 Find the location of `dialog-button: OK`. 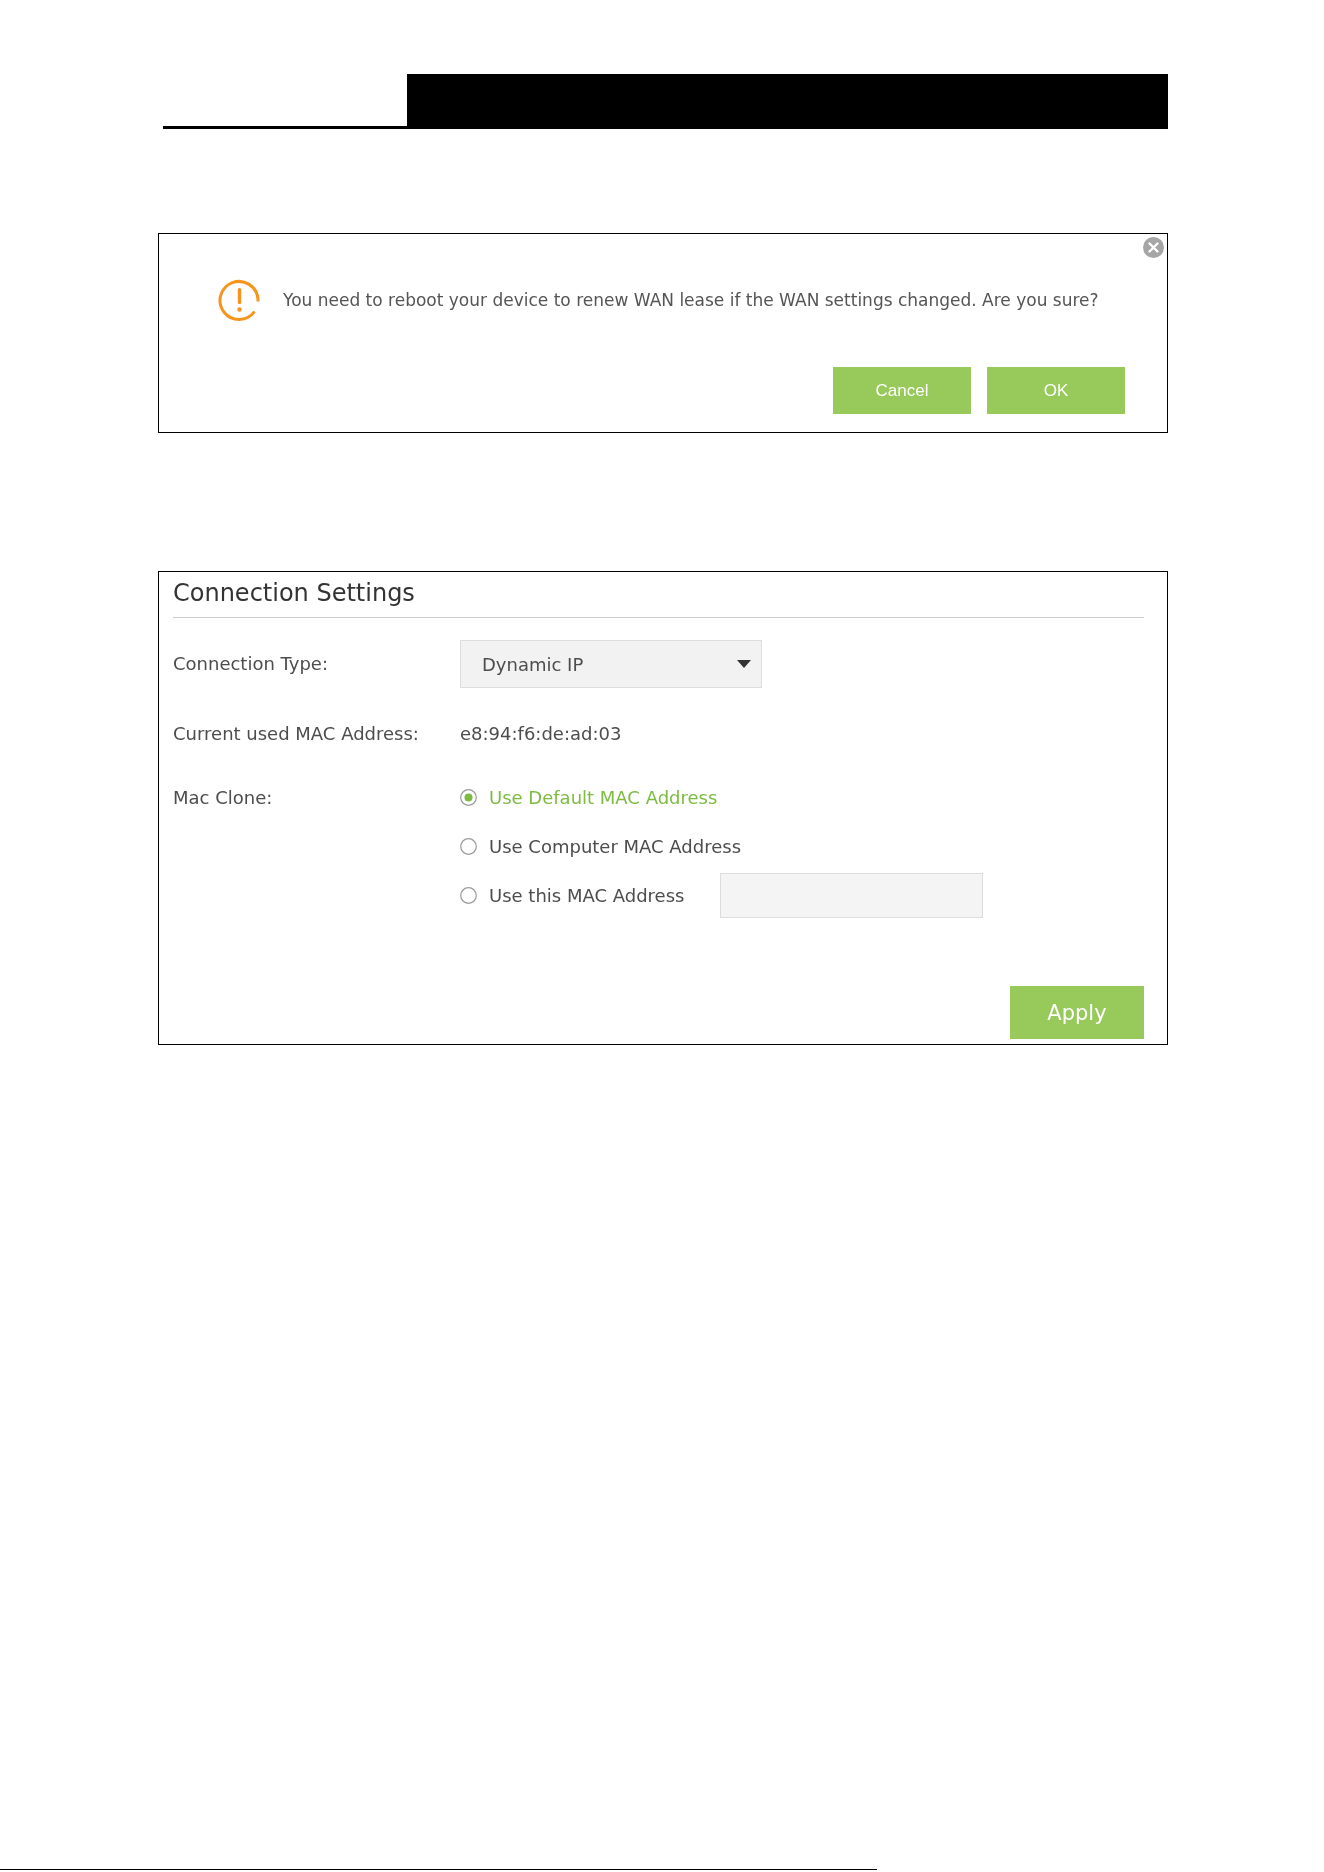

dialog-button: OK is located at coordinates (1056, 390).